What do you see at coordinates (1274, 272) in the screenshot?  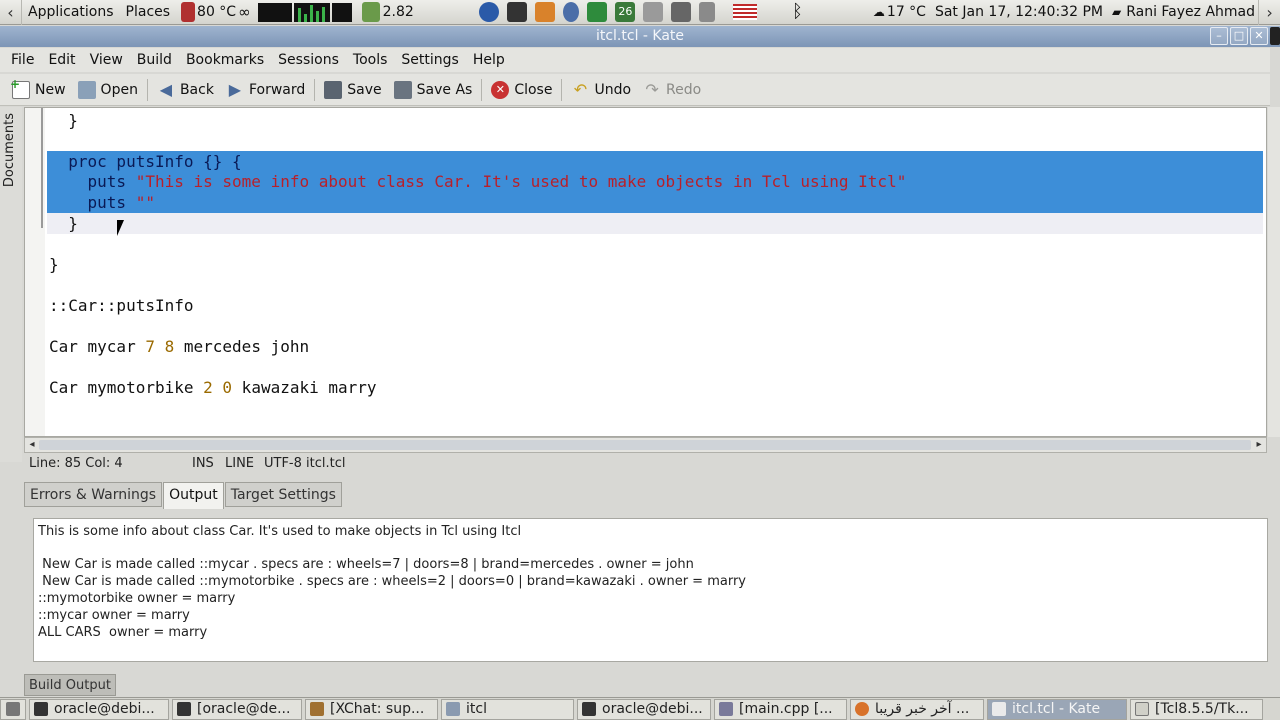 I see `editor-vertical-scrollbar` at bounding box center [1274, 272].